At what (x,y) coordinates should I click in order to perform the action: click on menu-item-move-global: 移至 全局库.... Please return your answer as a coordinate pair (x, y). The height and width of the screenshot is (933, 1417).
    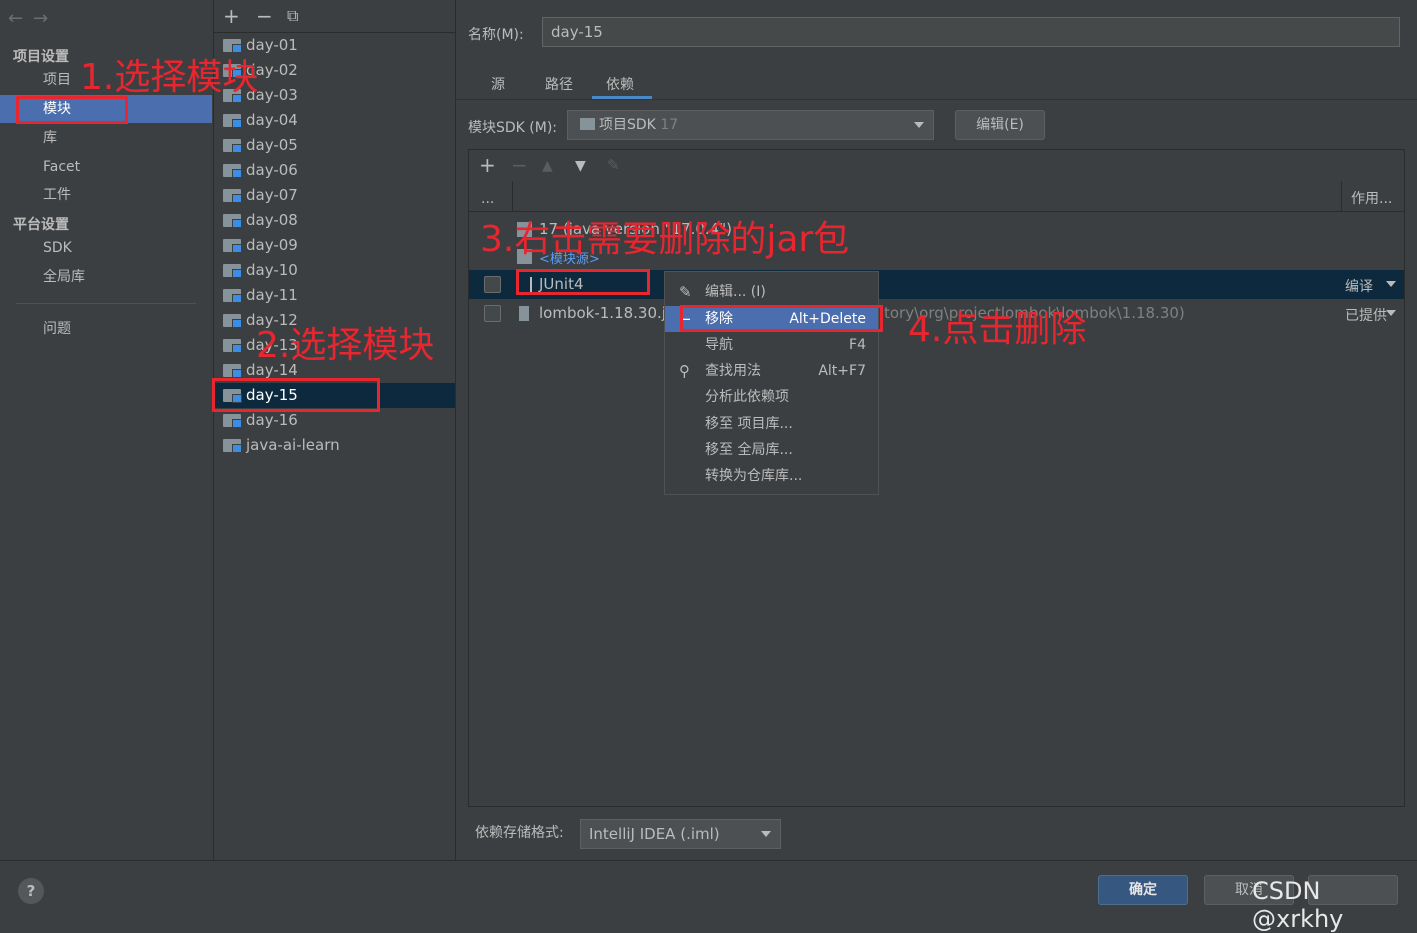
    Looking at the image, I should click on (771, 450).